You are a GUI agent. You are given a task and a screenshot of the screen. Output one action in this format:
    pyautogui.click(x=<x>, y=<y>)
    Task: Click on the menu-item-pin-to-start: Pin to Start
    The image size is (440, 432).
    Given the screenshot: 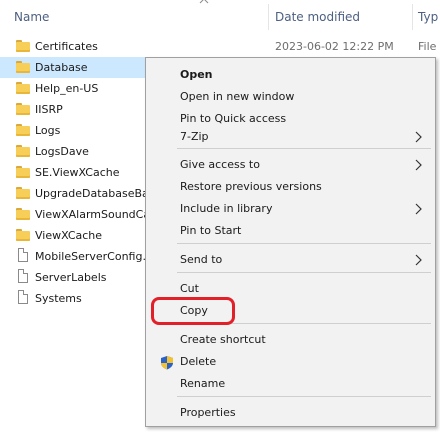 What is the action you would take?
    pyautogui.click(x=290, y=231)
    